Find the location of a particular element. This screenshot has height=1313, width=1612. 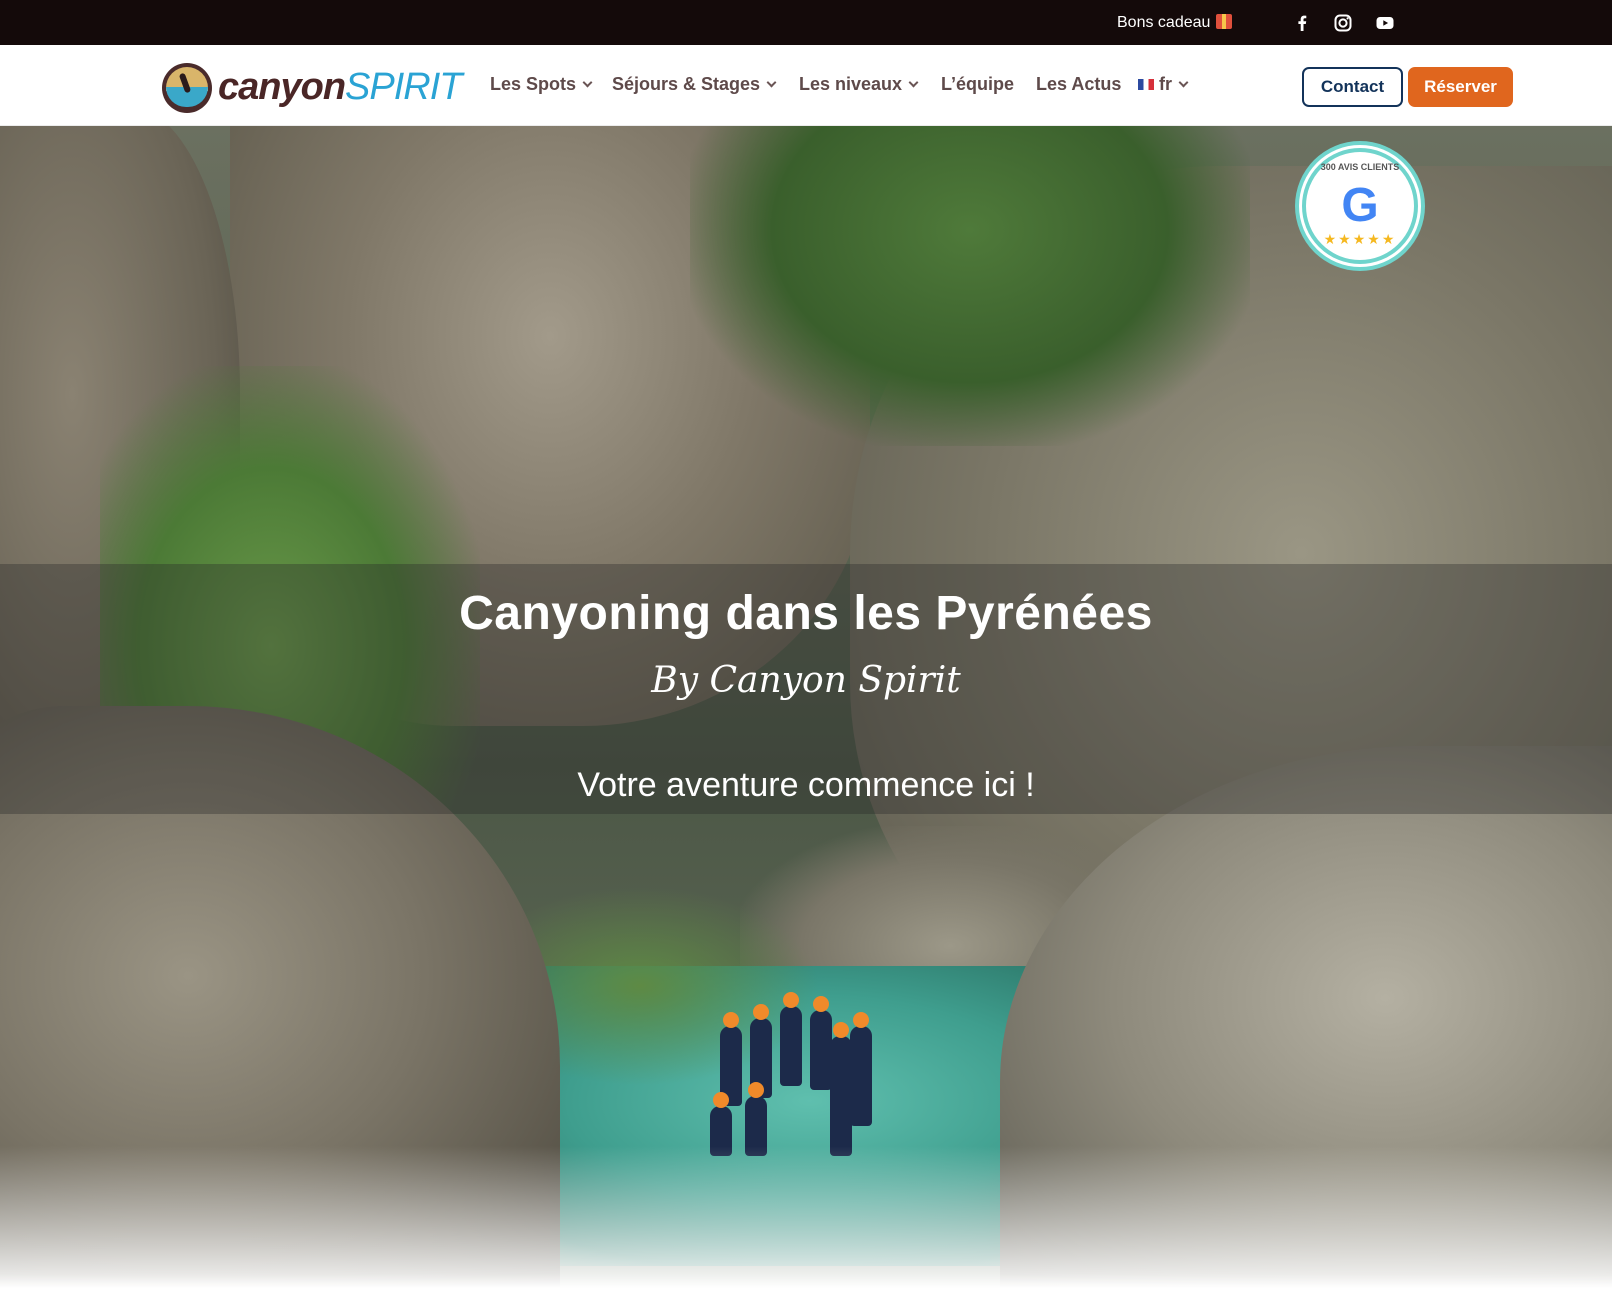

google-icon: G is located at coordinates (1360, 205).